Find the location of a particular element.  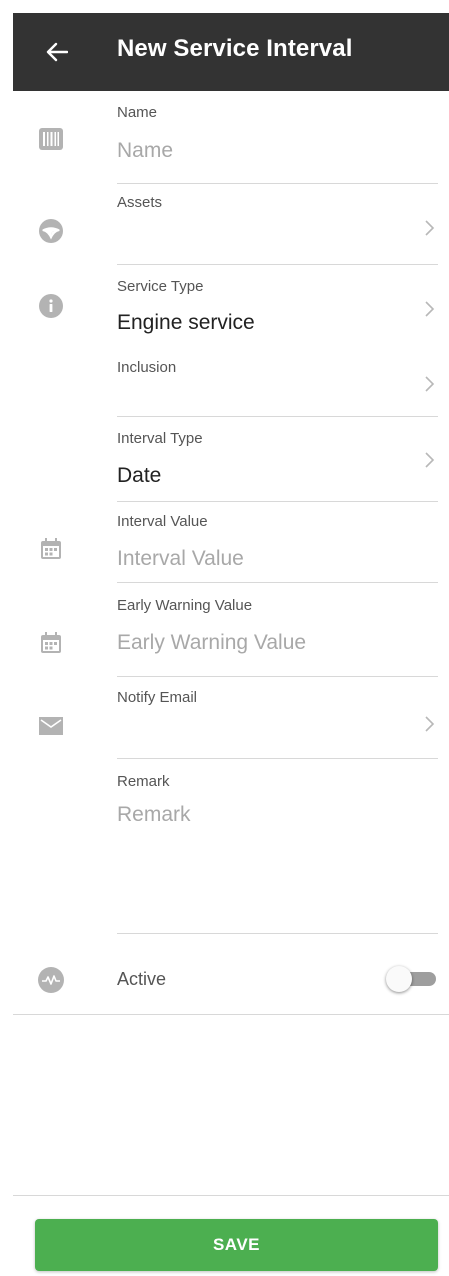

name-label: Name is located at coordinates (137, 112).